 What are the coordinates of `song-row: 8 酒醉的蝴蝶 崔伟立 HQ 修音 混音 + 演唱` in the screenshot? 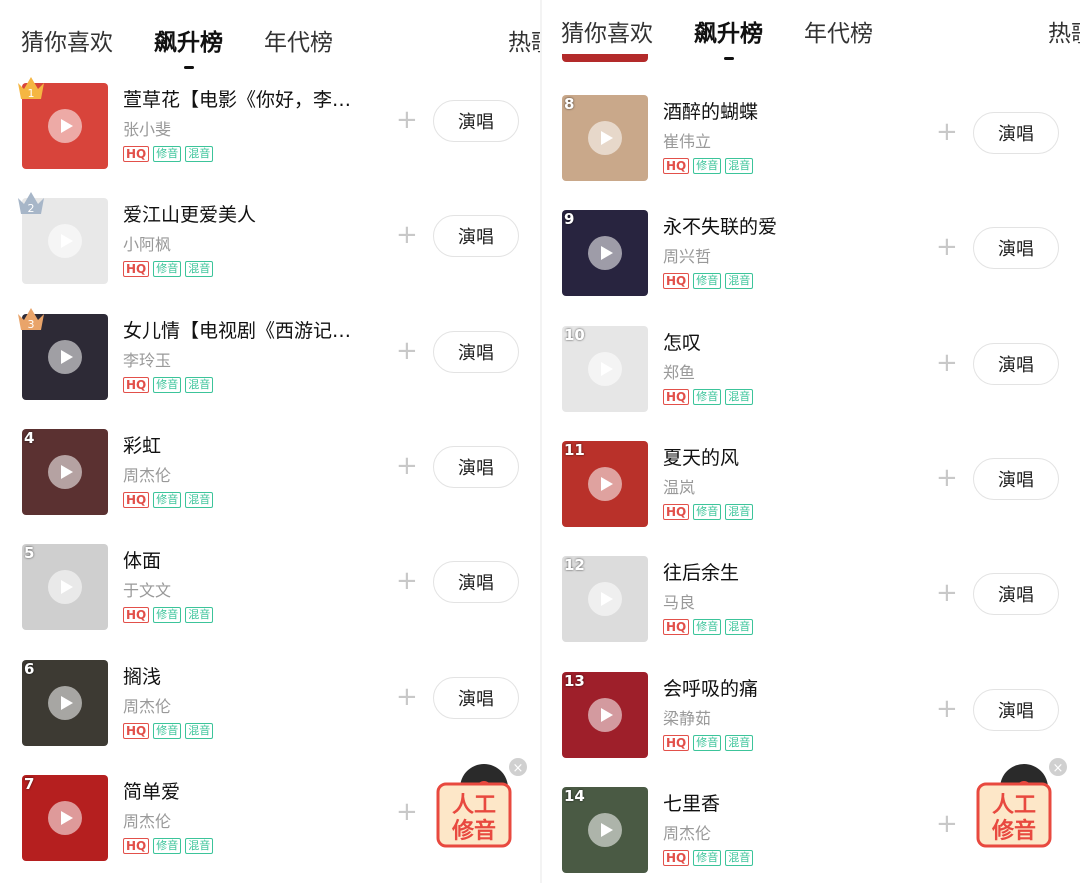 It's located at (810, 140).